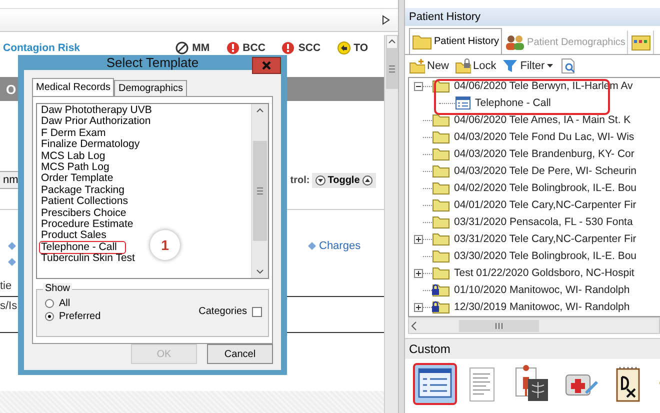 The image size is (660, 413). What do you see at coordinates (57, 288) in the screenshot?
I see `group-legend: Show` at bounding box center [57, 288].